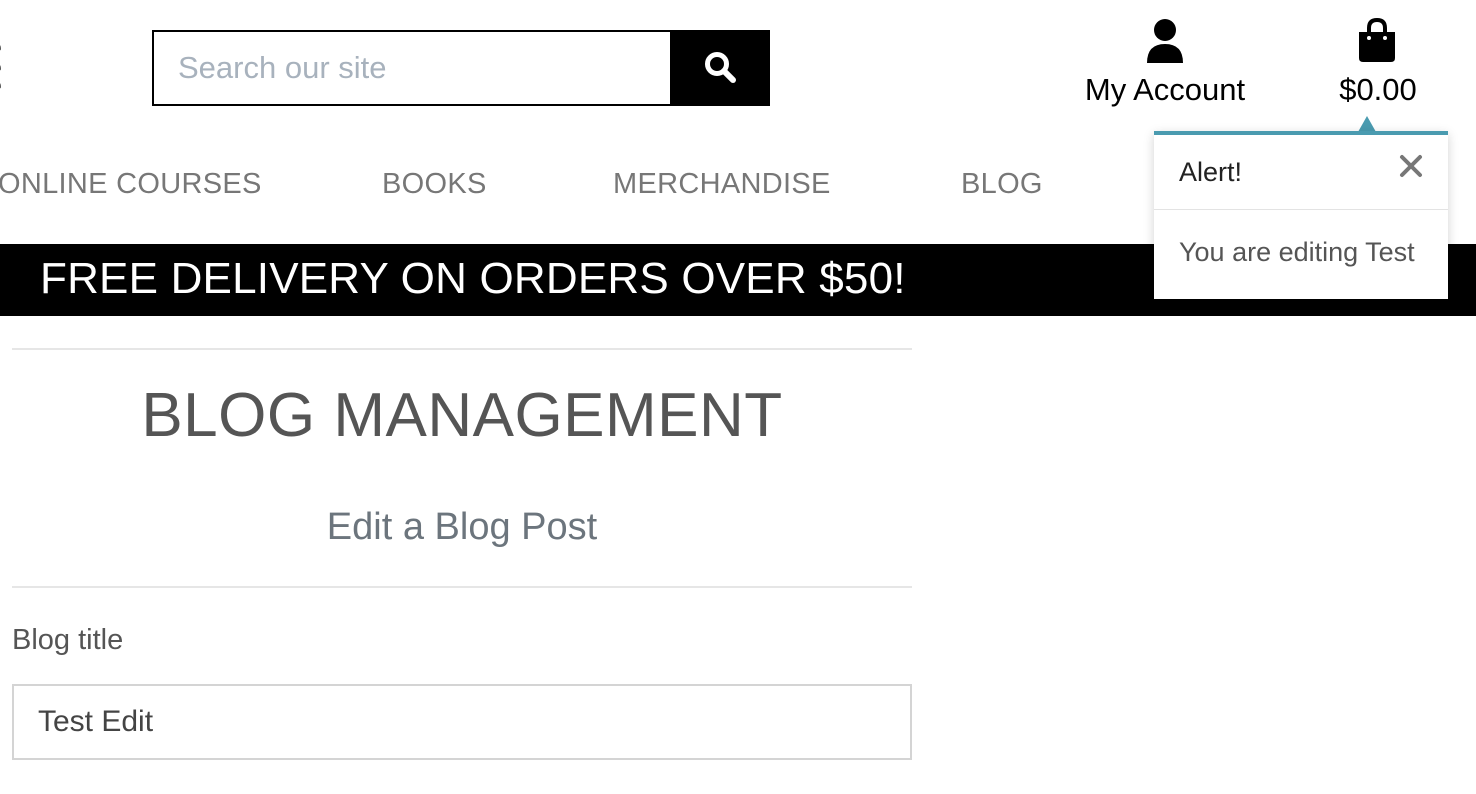  What do you see at coordinates (1301, 172) in the screenshot?
I see `toast-header: Alert!` at bounding box center [1301, 172].